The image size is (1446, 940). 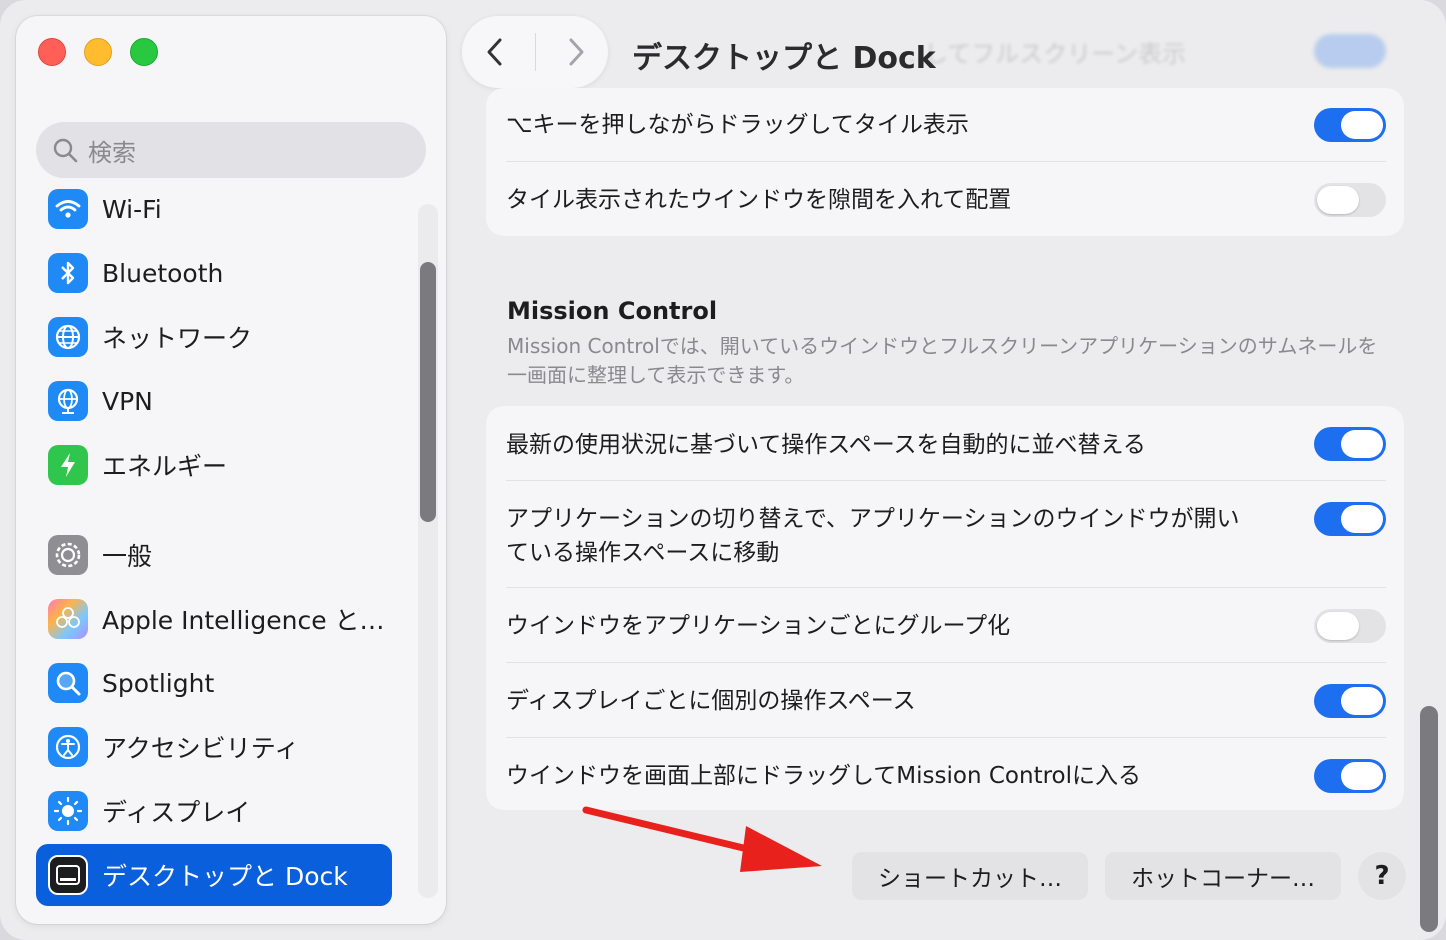 I want to click on setting-row: ウインドウをアプリケーションごとにグループ化, so click(x=946, y=626).